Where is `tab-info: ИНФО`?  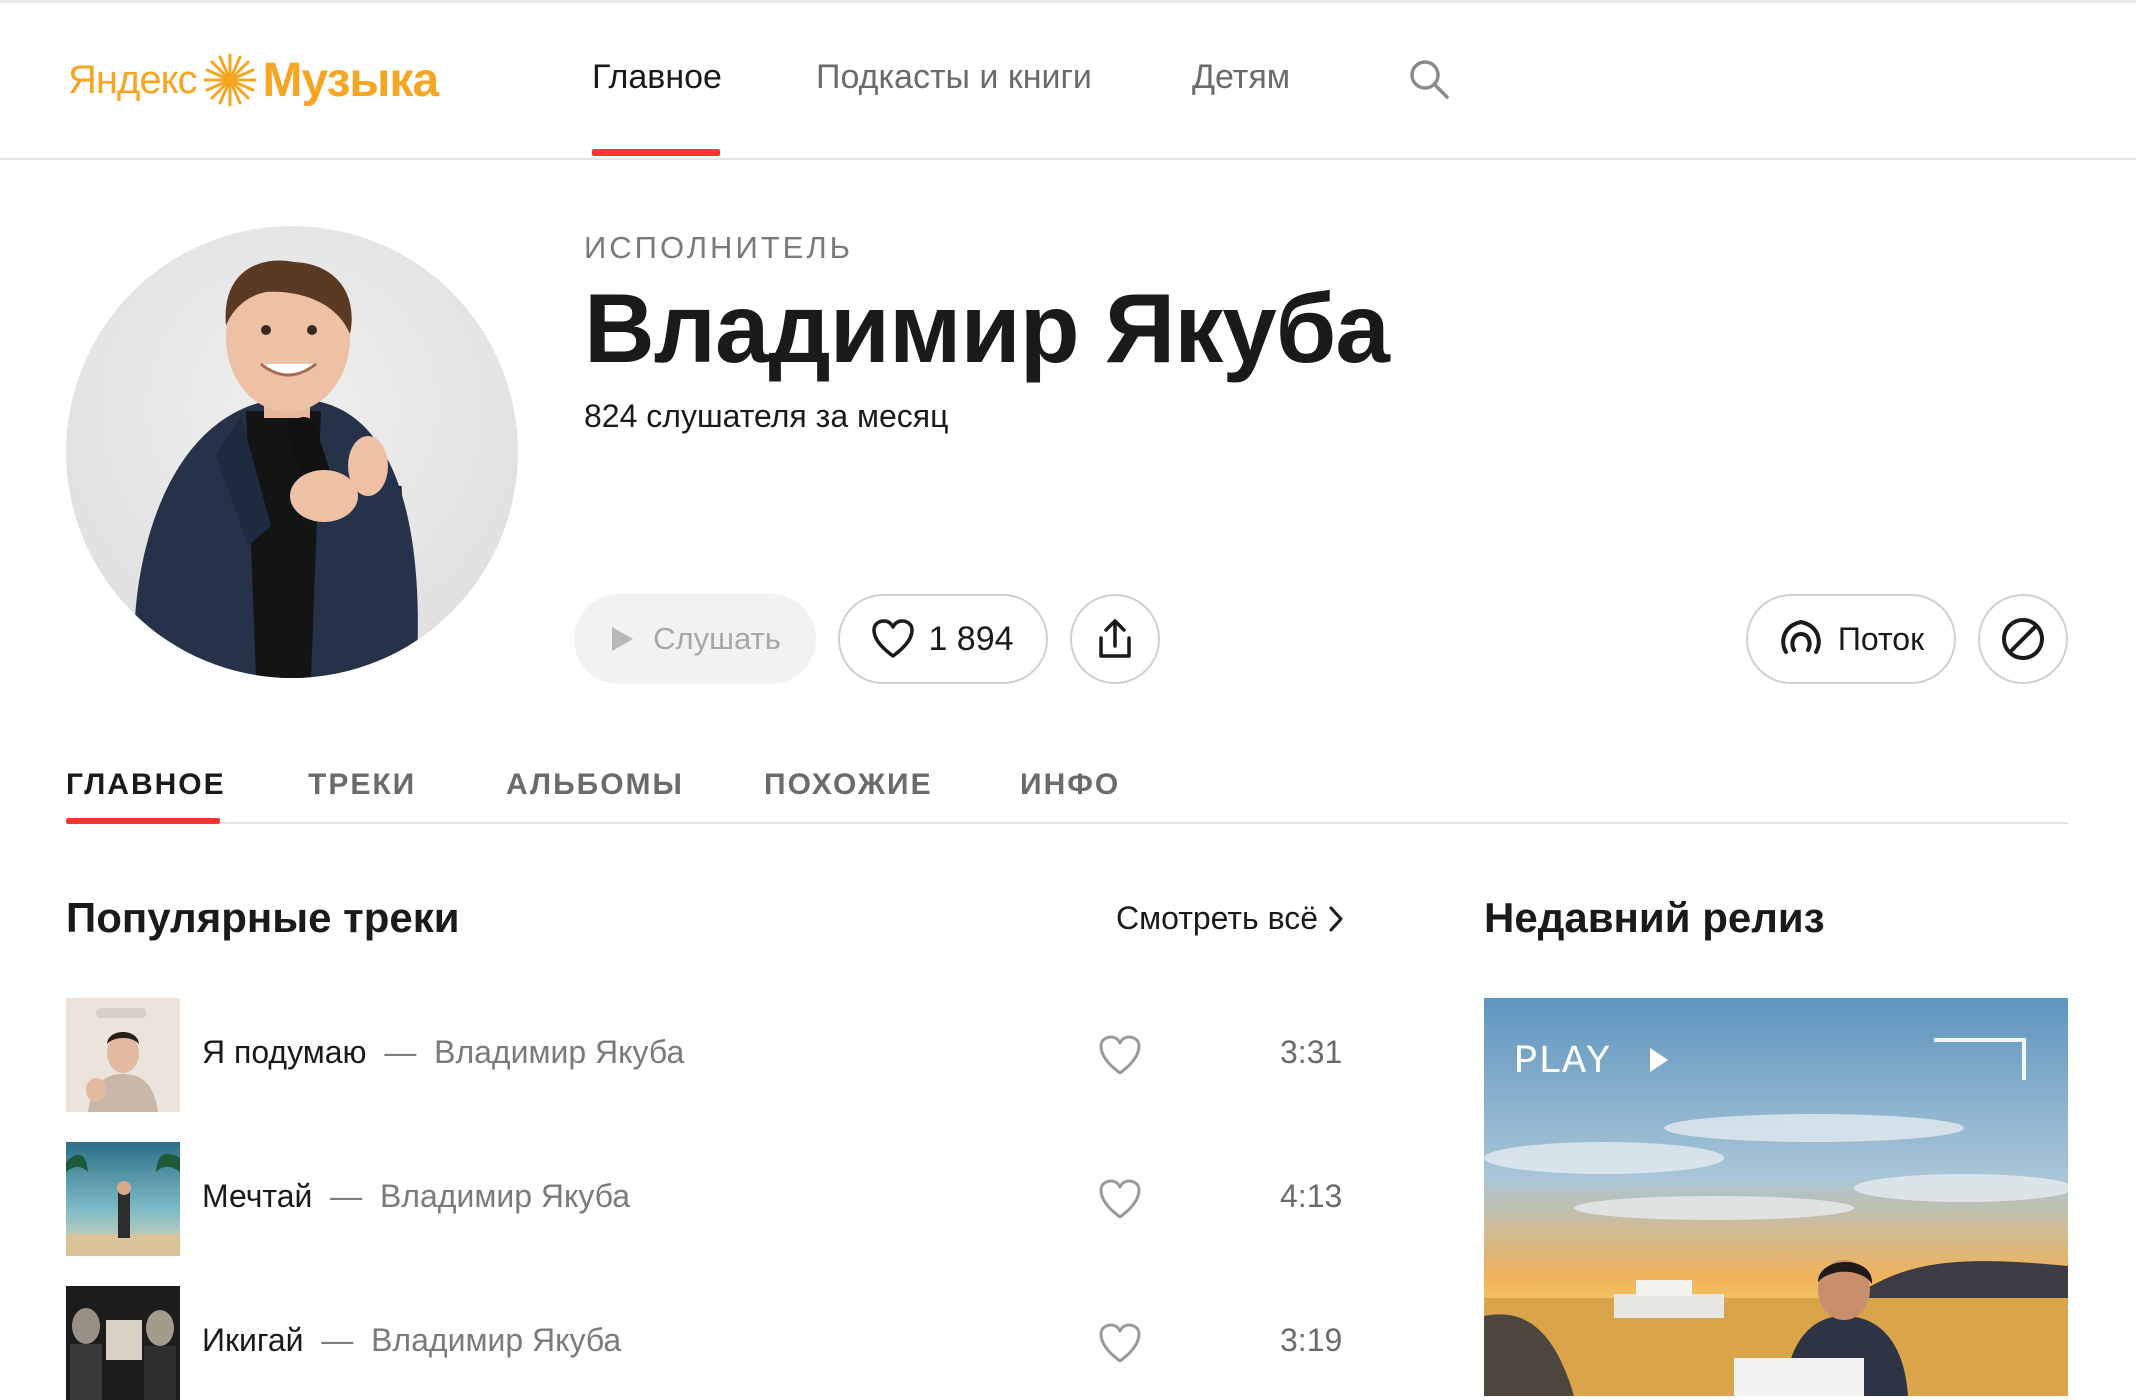 tab-info: ИНФО is located at coordinates (1070, 785).